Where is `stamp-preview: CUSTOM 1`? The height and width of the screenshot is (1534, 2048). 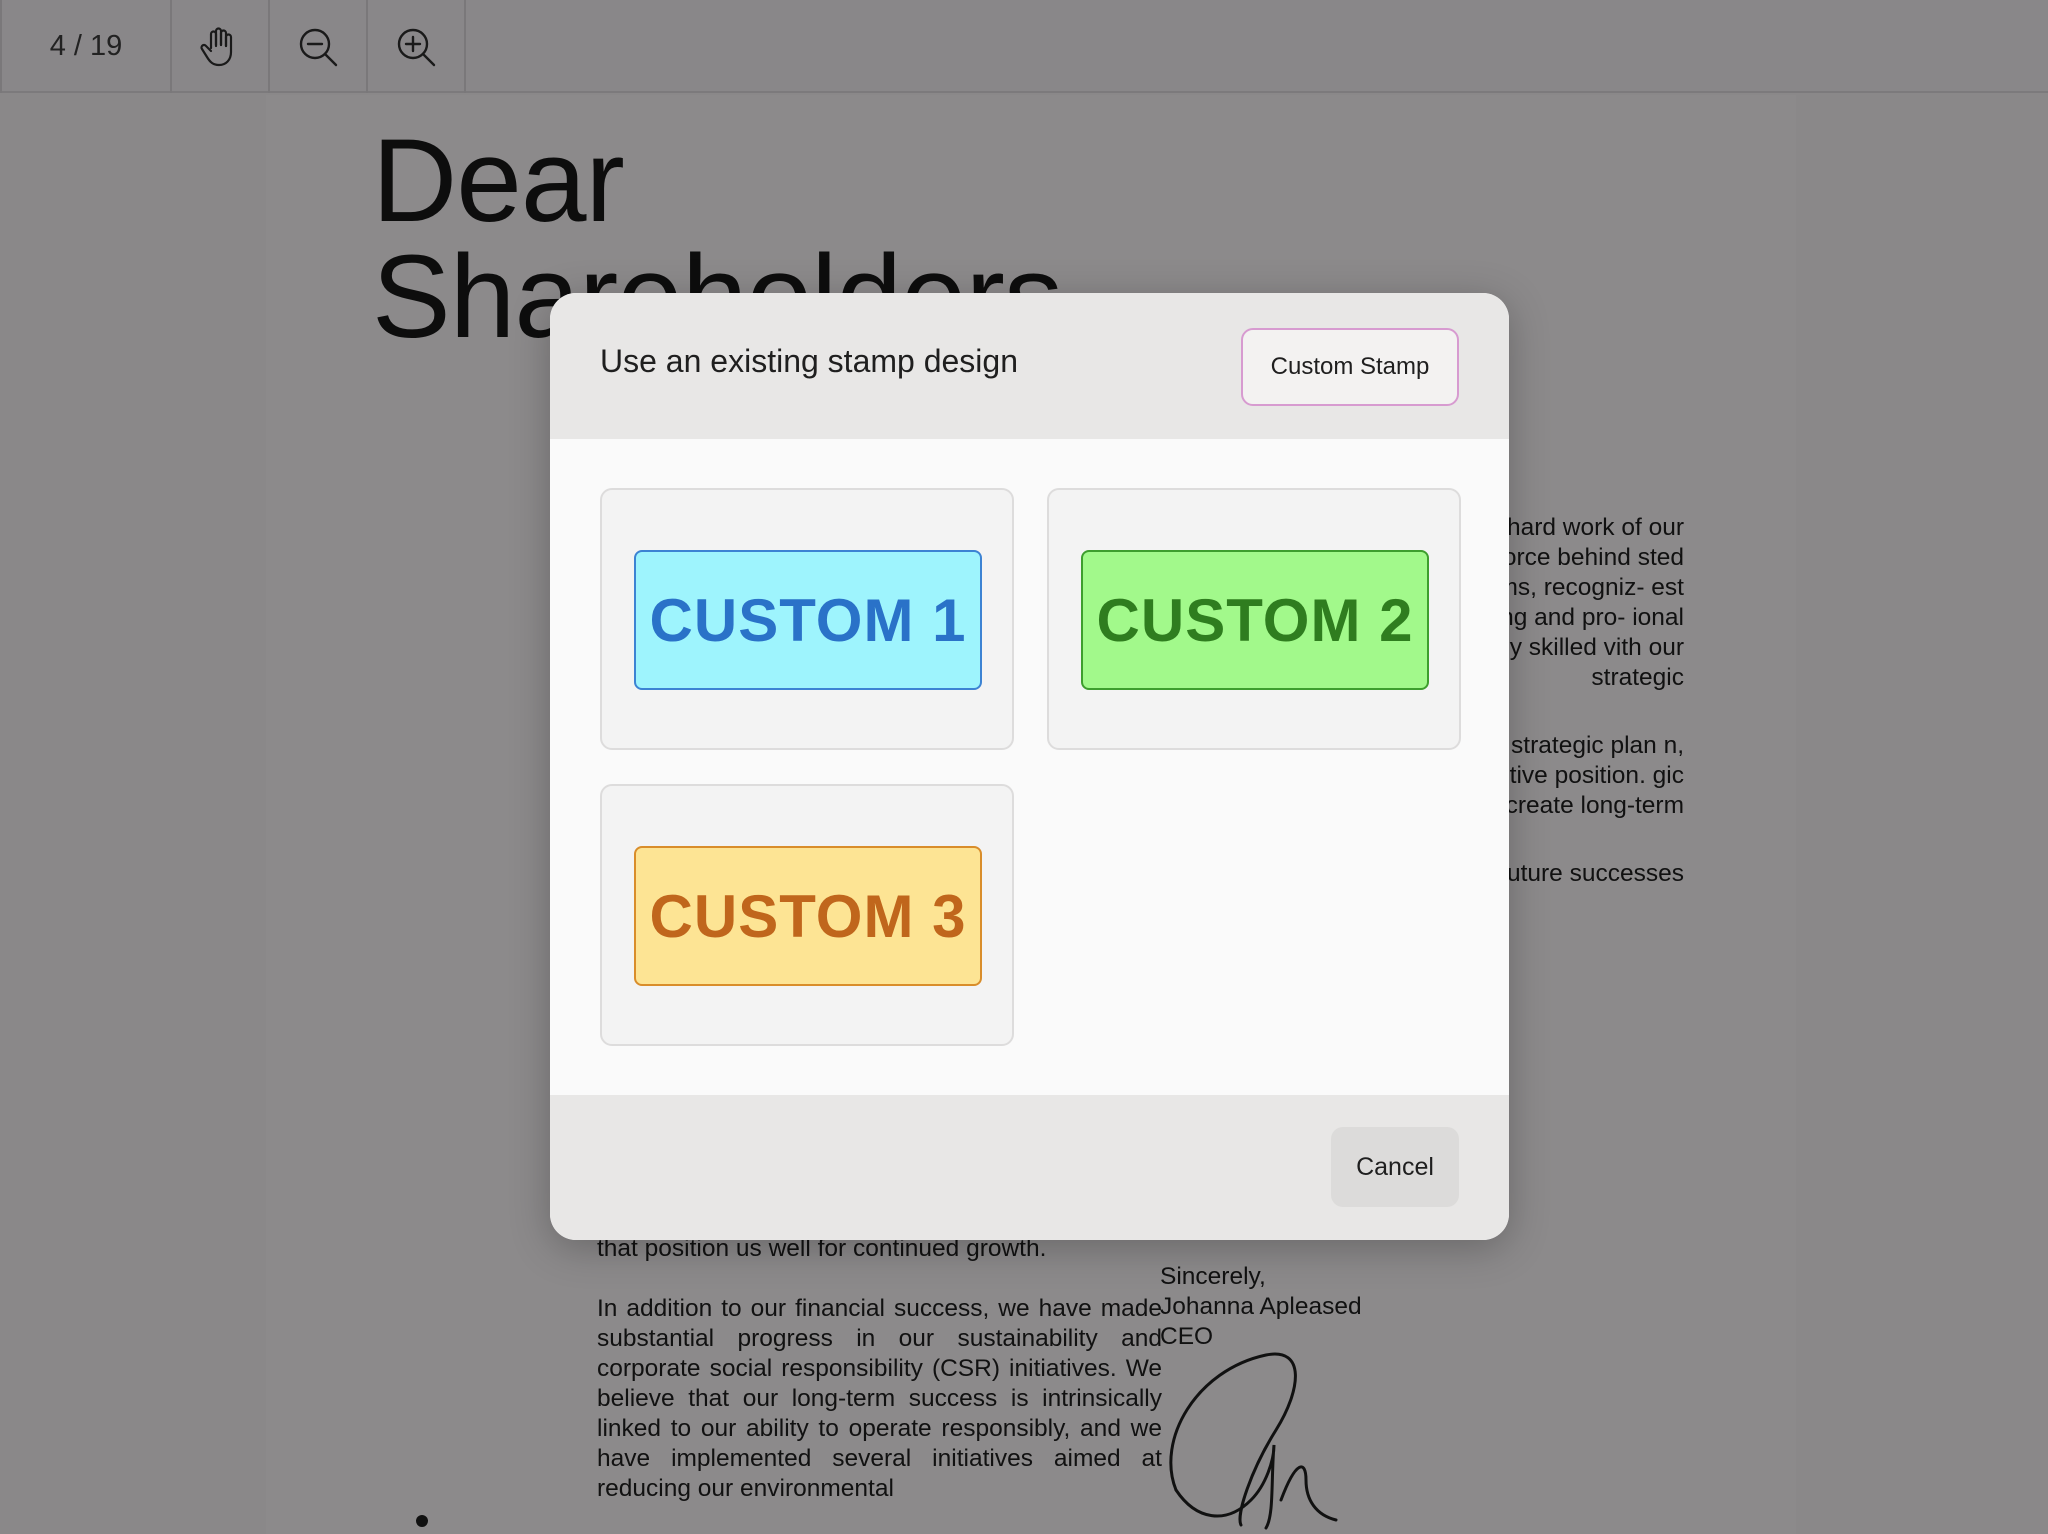
stamp-preview: CUSTOM 1 is located at coordinates (808, 620).